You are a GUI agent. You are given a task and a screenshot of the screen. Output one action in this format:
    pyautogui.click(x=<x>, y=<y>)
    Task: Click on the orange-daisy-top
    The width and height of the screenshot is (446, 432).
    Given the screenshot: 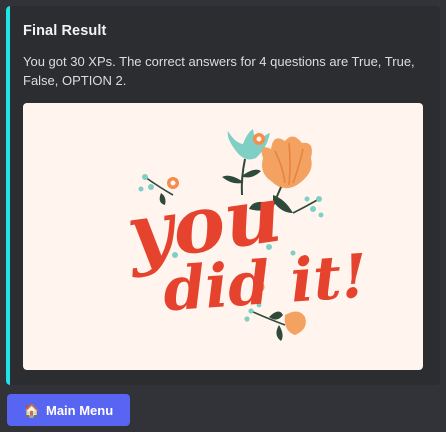 What is the action you would take?
    pyautogui.click(x=259, y=139)
    